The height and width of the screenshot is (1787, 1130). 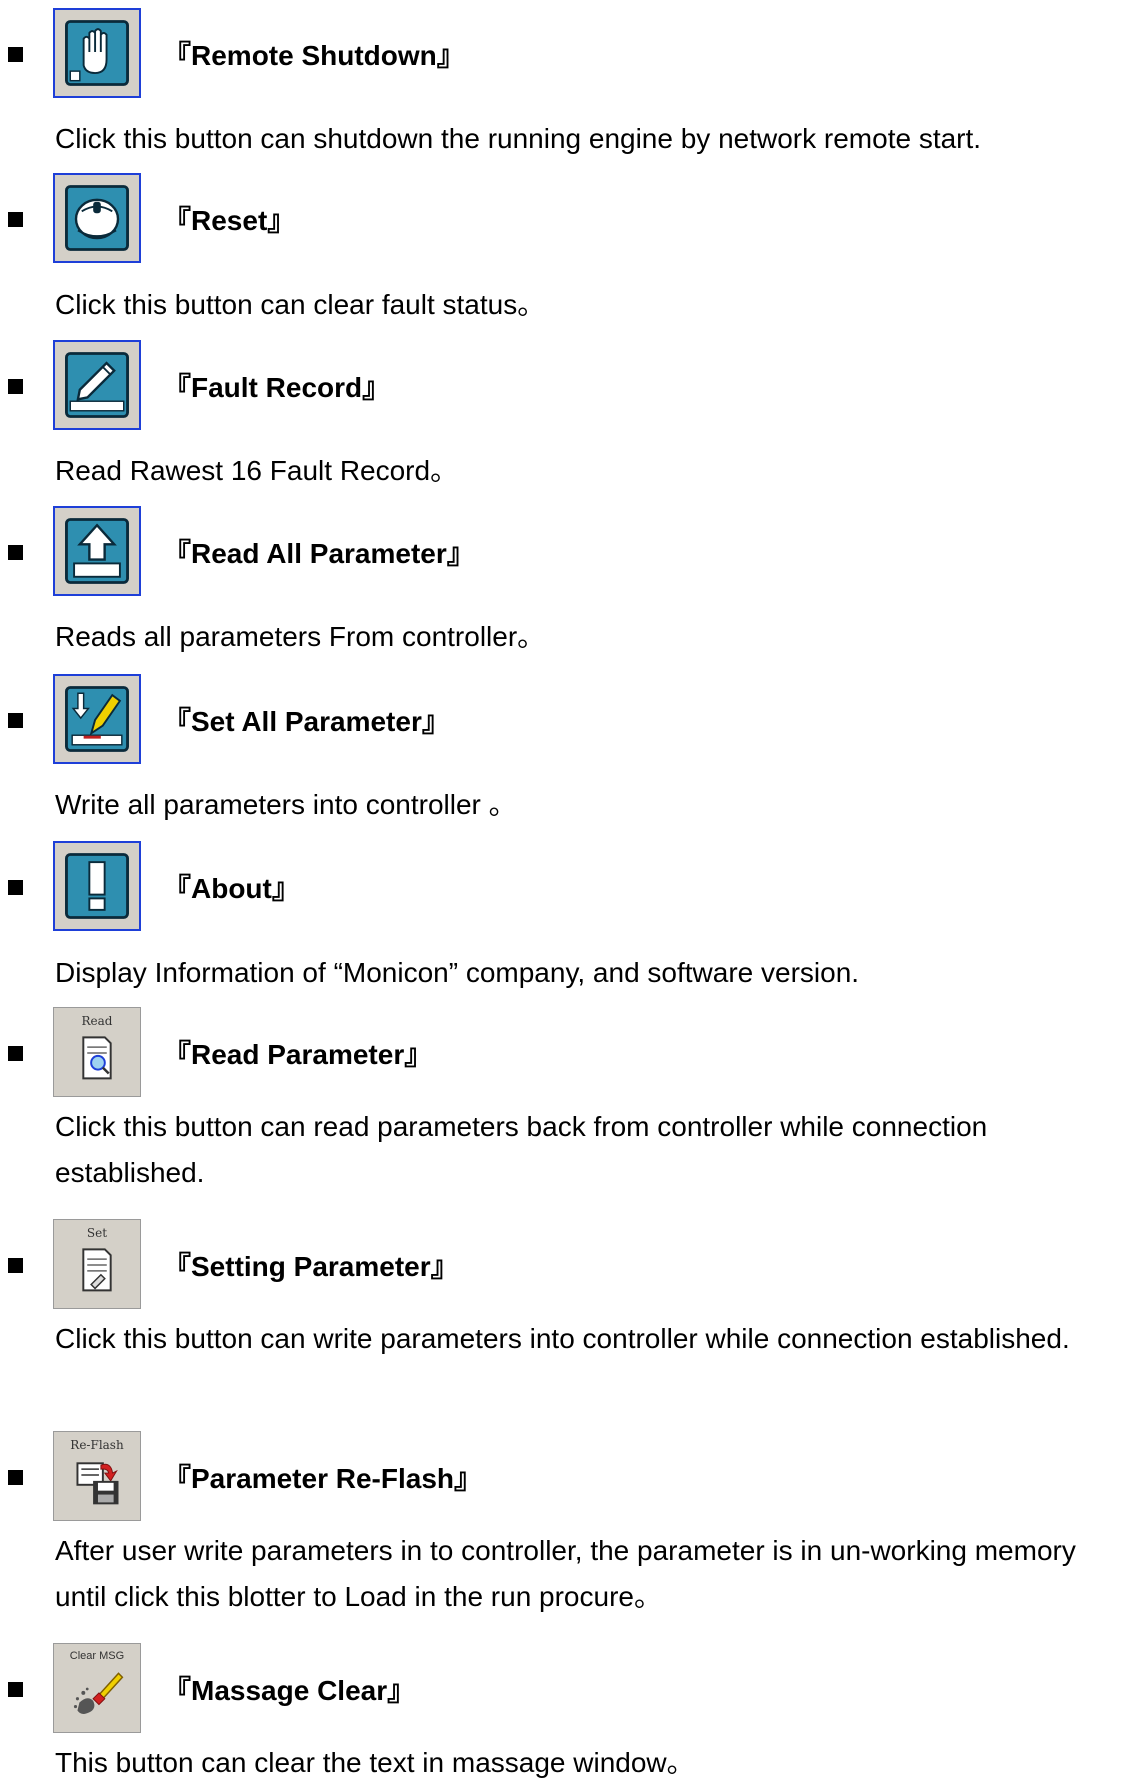 I want to click on item-title: 『About』, so click(x=231, y=888).